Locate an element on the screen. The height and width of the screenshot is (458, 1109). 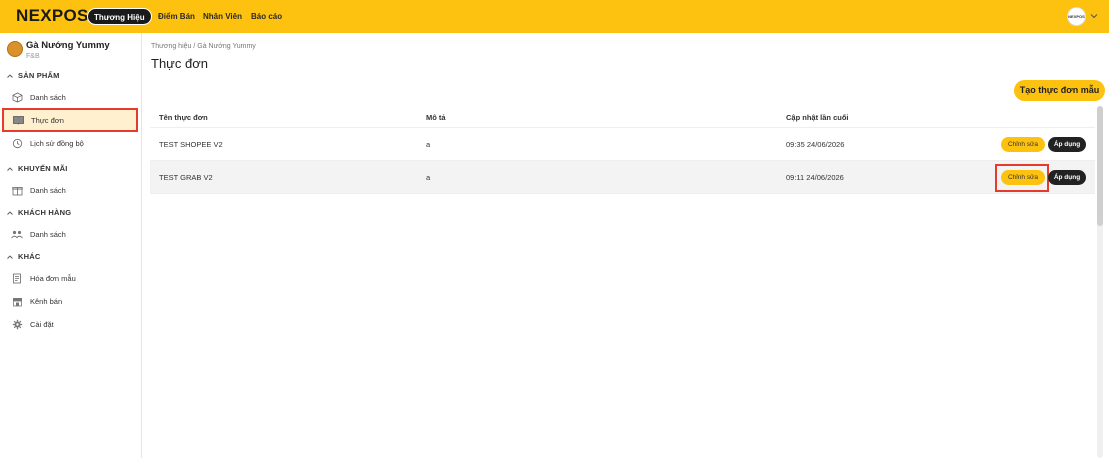
scrollbar-thumb is located at coordinates (1100, 166).